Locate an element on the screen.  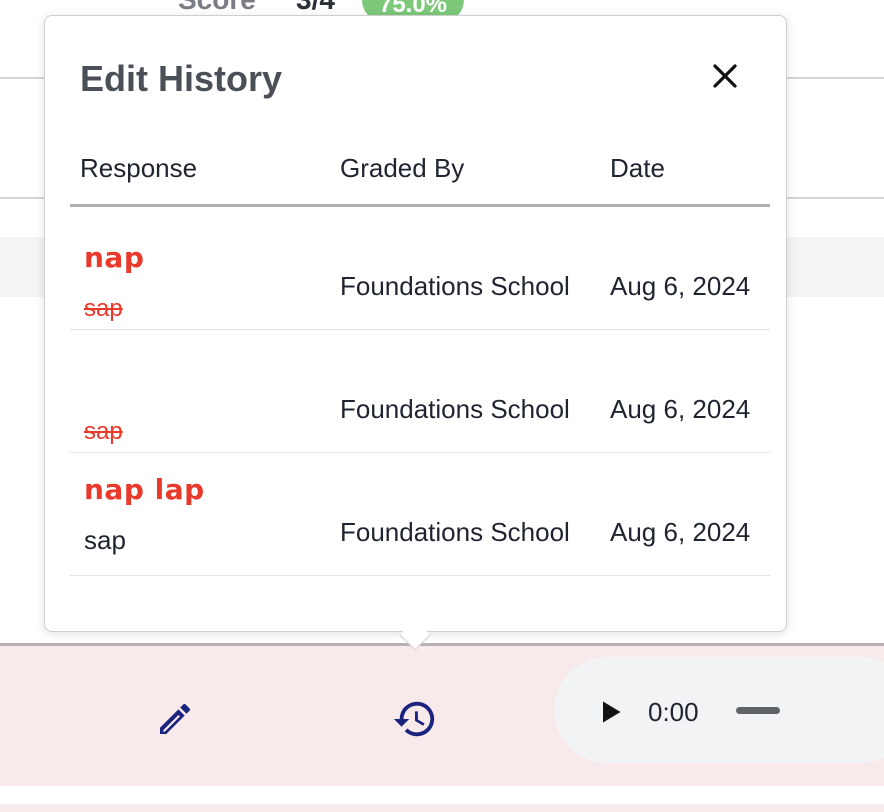
edit-button is located at coordinates (175, 719).